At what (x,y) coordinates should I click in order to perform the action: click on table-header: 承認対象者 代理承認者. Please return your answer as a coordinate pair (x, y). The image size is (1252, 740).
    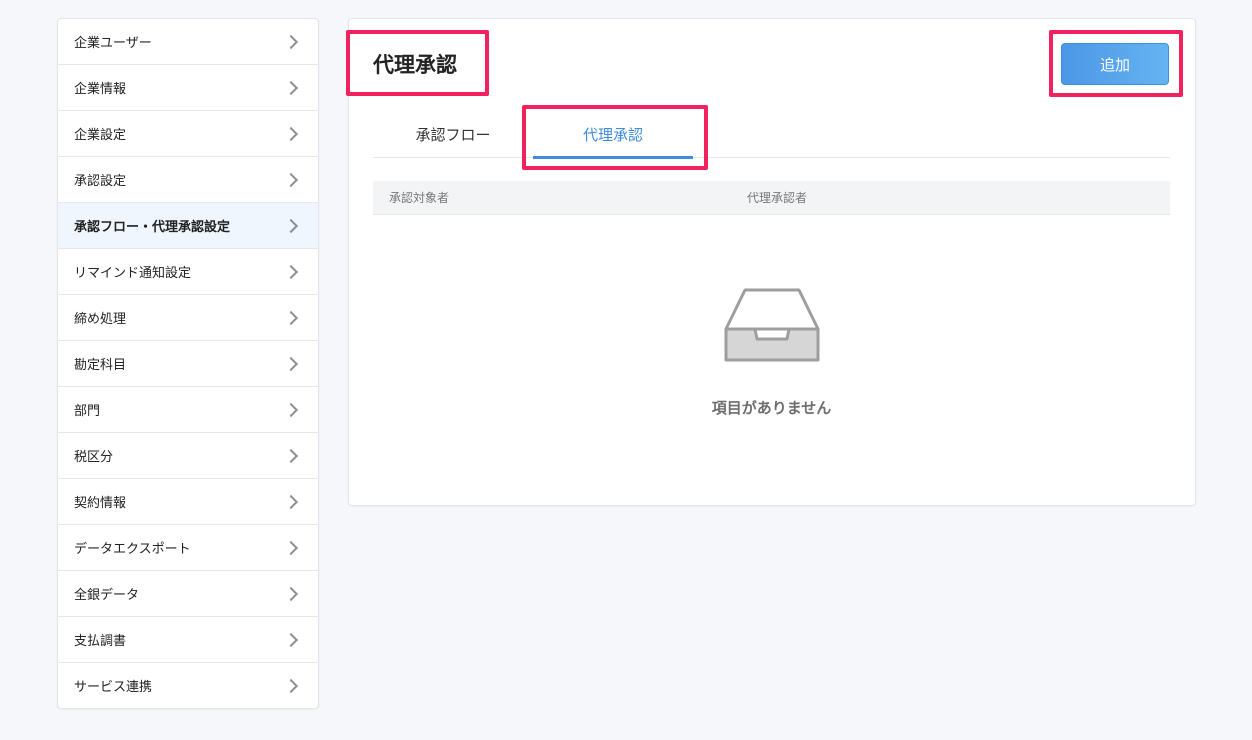
    Looking at the image, I should click on (771, 198).